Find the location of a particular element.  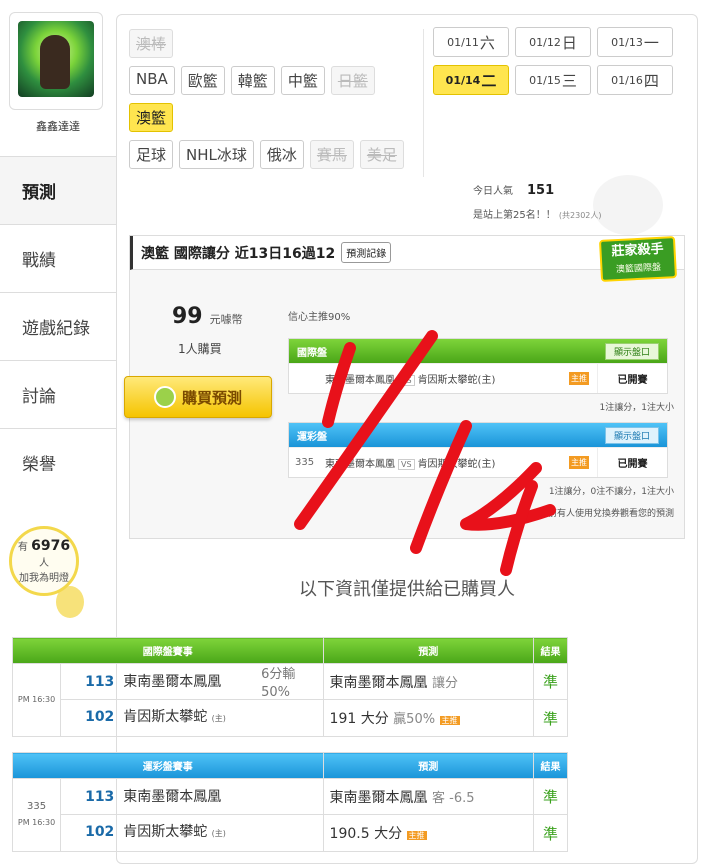

avatar is located at coordinates (56, 59).